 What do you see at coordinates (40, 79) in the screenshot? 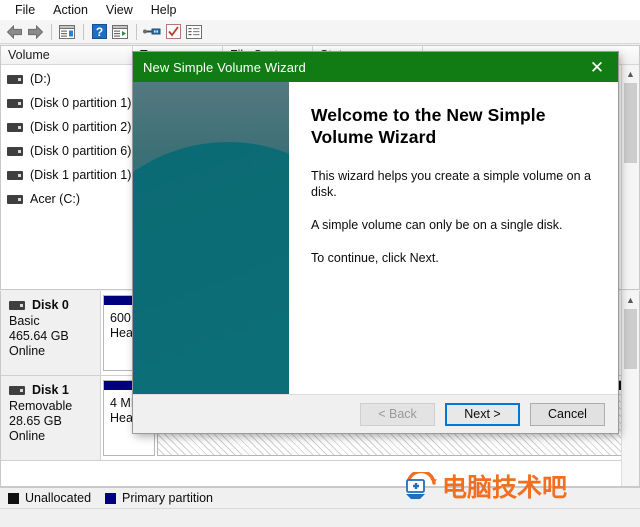
I see `volume-name: (D:)` at bounding box center [40, 79].